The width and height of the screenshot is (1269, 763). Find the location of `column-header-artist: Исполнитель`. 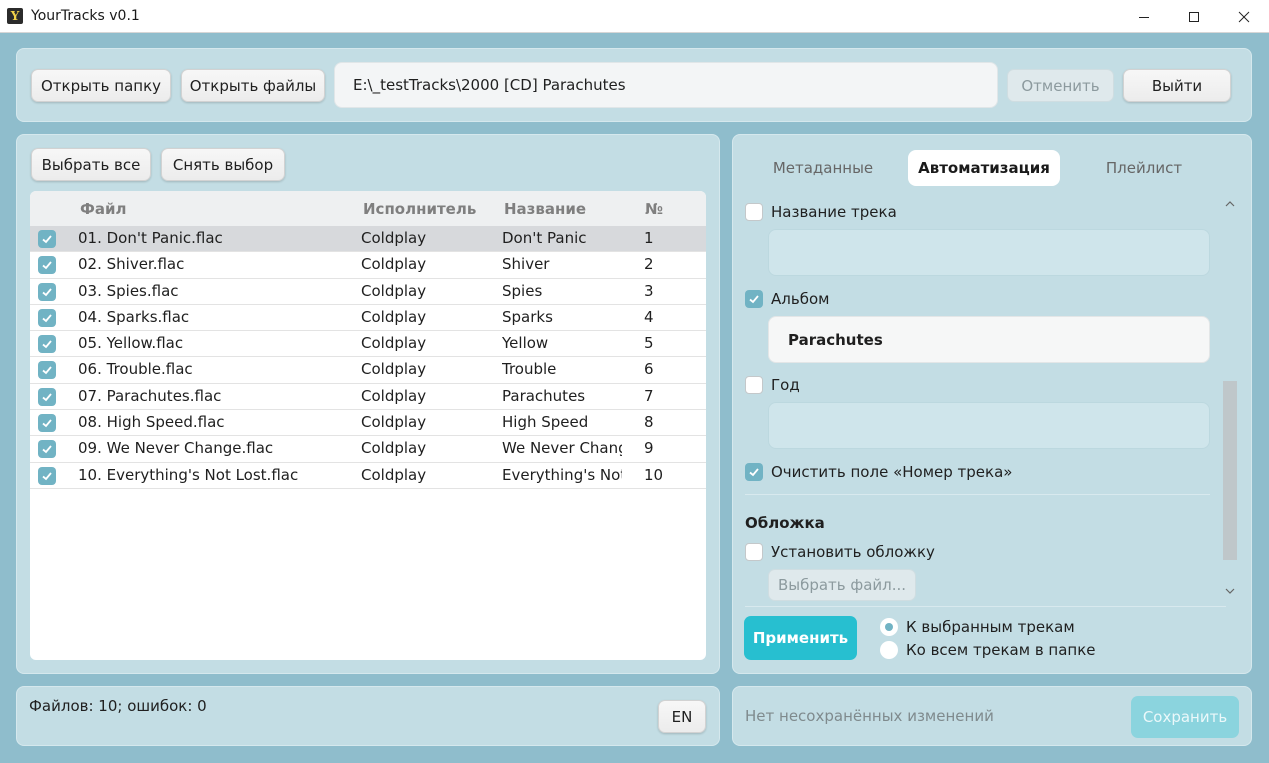

column-header-artist: Исполнитель is located at coordinates (419, 209).